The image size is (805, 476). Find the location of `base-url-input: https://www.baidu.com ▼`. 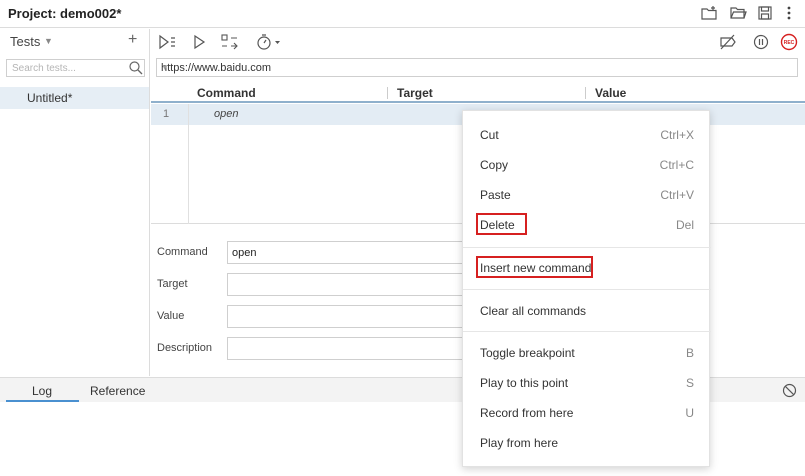

base-url-input: https://www.baidu.com ▼ is located at coordinates (477, 67).